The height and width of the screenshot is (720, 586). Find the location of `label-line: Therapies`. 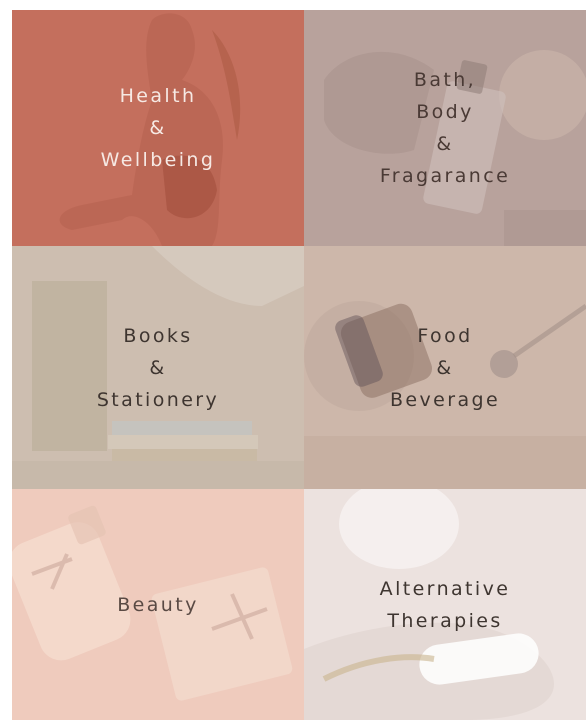

label-line: Therapies is located at coordinates (445, 620).